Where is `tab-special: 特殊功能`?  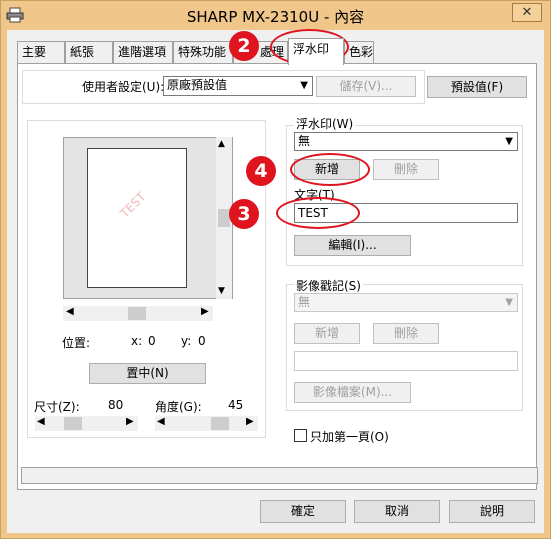
tab-special: 特殊功能 is located at coordinates (203, 52).